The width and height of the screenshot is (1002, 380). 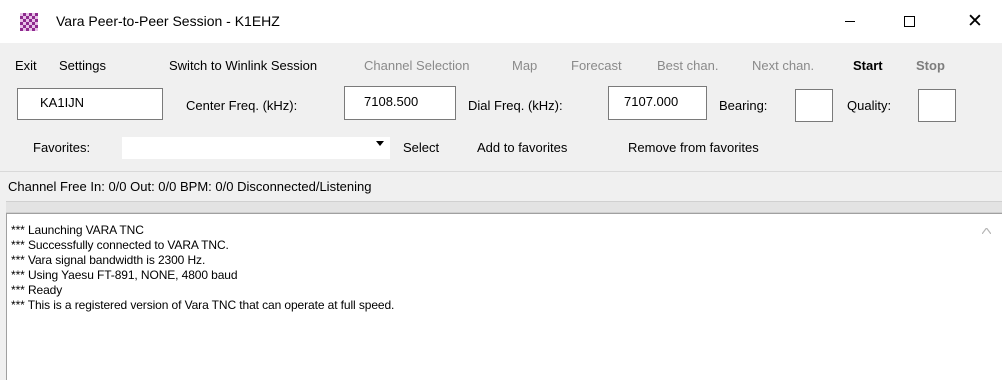 I want to click on menu-channel-selection: Channel Selection, so click(x=417, y=65).